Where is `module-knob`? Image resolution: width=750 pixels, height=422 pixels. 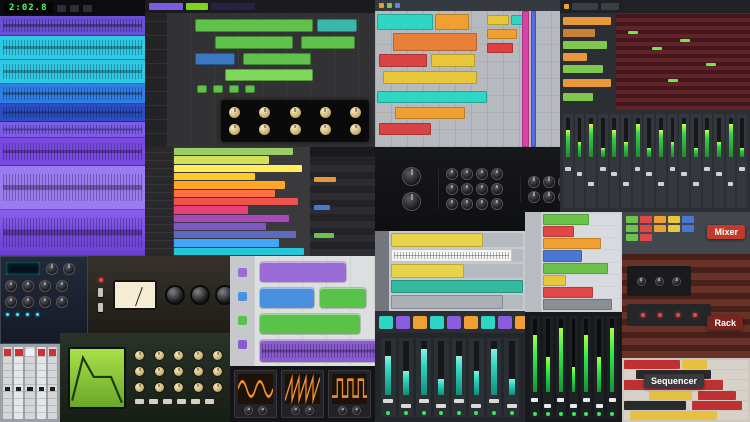 module-knob is located at coordinates (295, 410).